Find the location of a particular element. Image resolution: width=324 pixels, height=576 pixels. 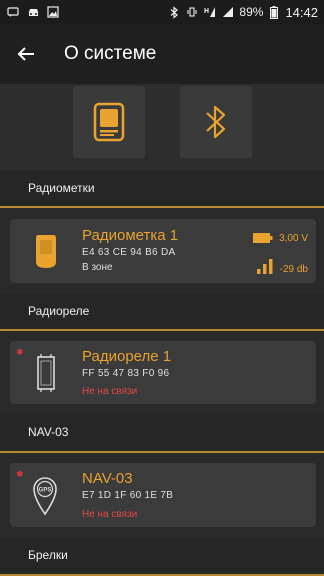

section-header-nav: NAV-03 is located at coordinates (162, 432).